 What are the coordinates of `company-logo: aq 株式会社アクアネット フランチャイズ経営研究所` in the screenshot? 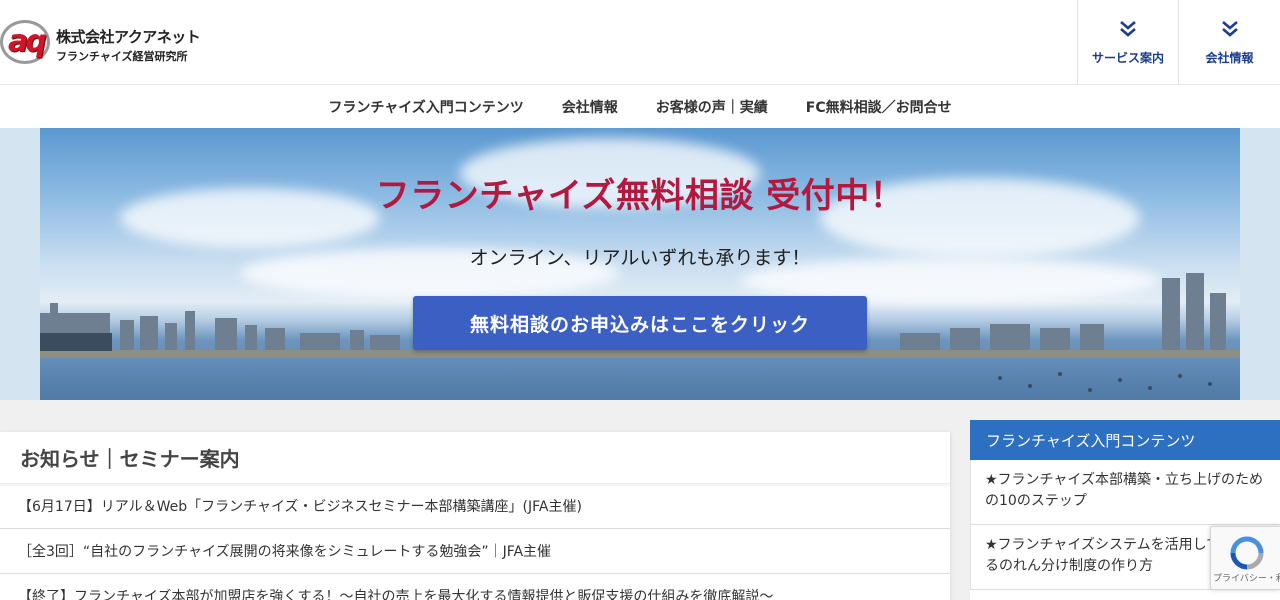 It's located at (100, 42).